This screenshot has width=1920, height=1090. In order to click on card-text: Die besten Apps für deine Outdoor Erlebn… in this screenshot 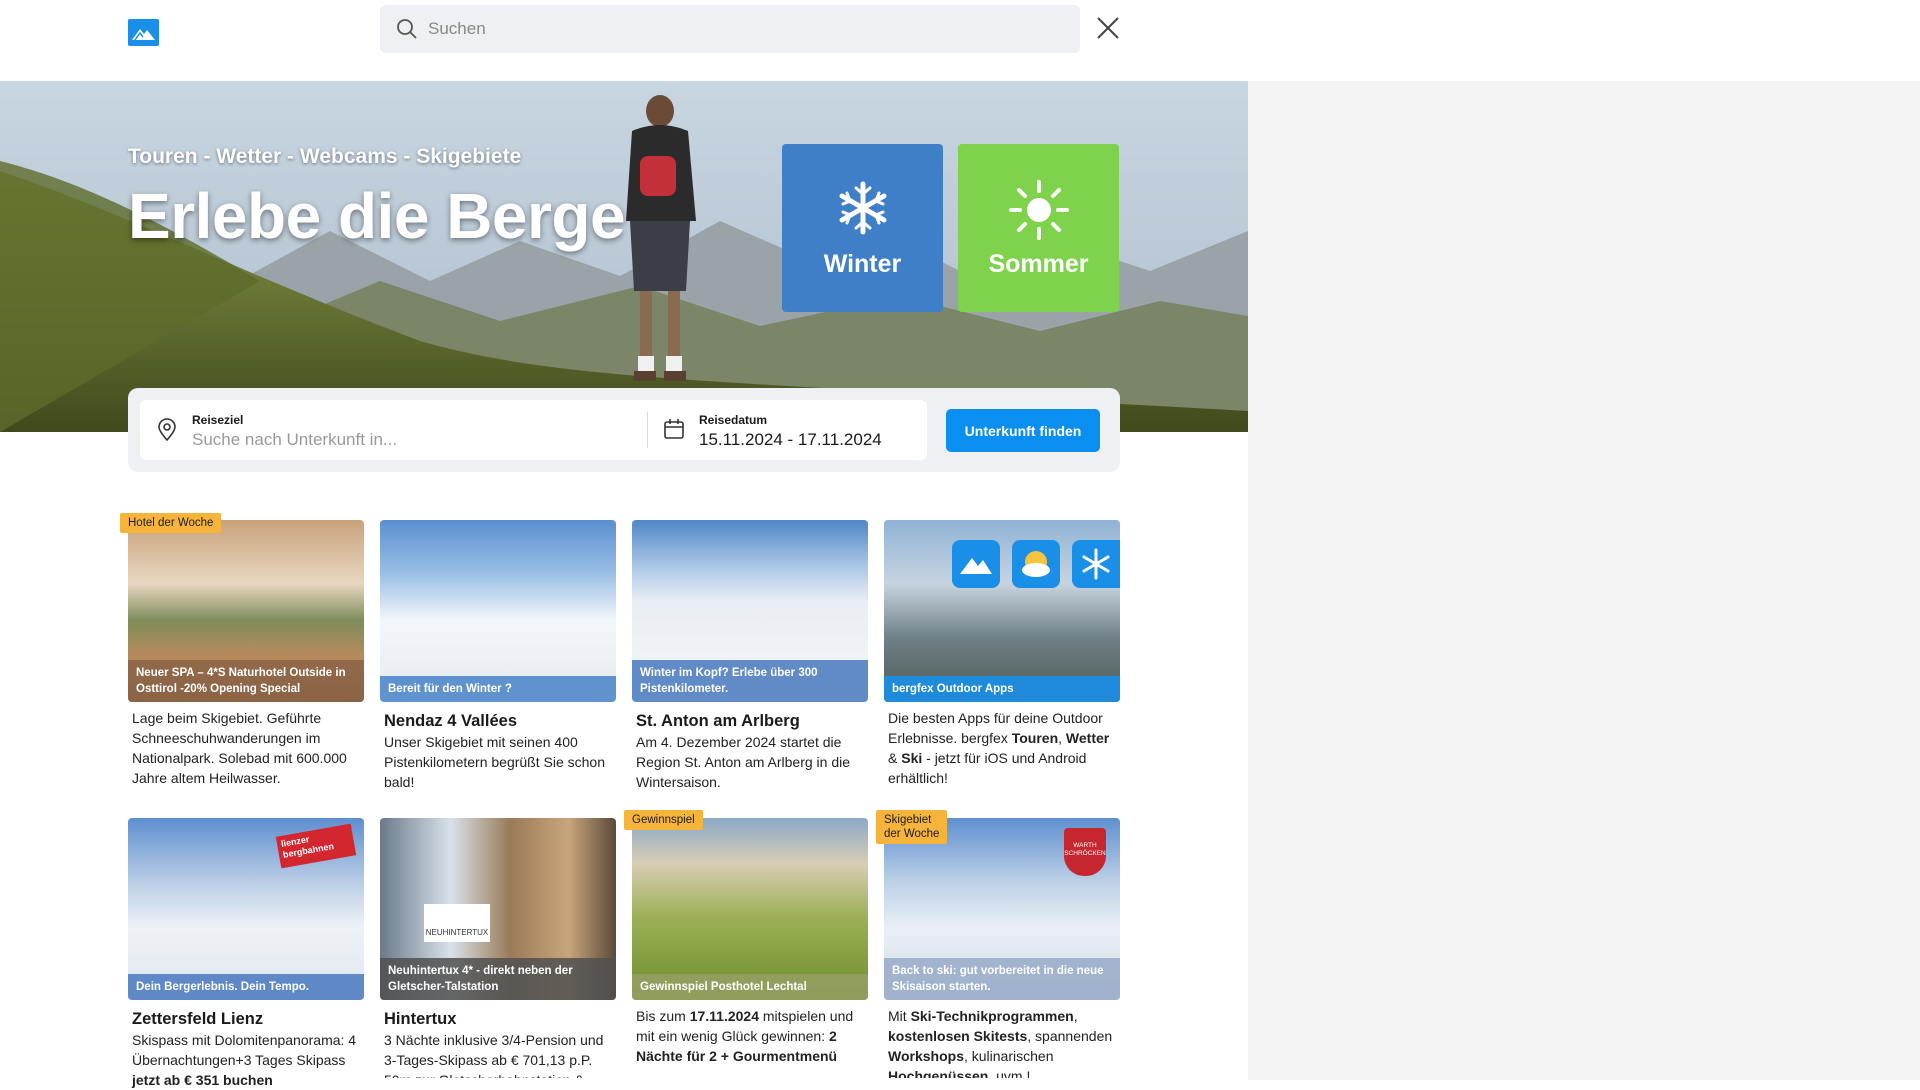, I will do `click(999, 748)`.